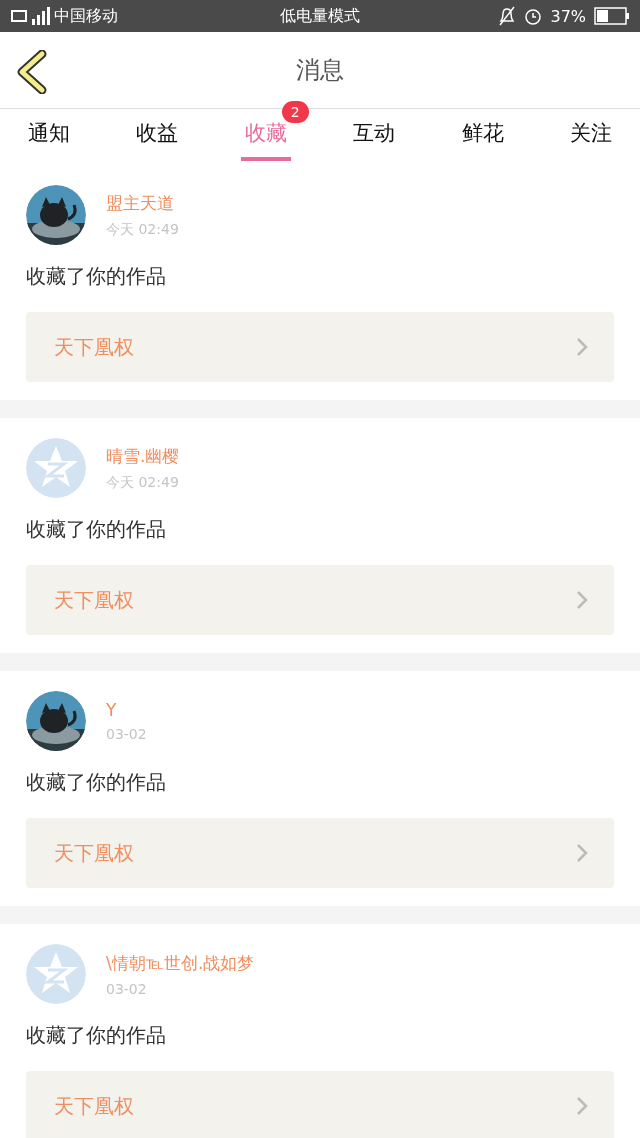 This screenshot has height=1138, width=640. I want to click on user-name: \情朝℡世创.战如梦, so click(180, 963).